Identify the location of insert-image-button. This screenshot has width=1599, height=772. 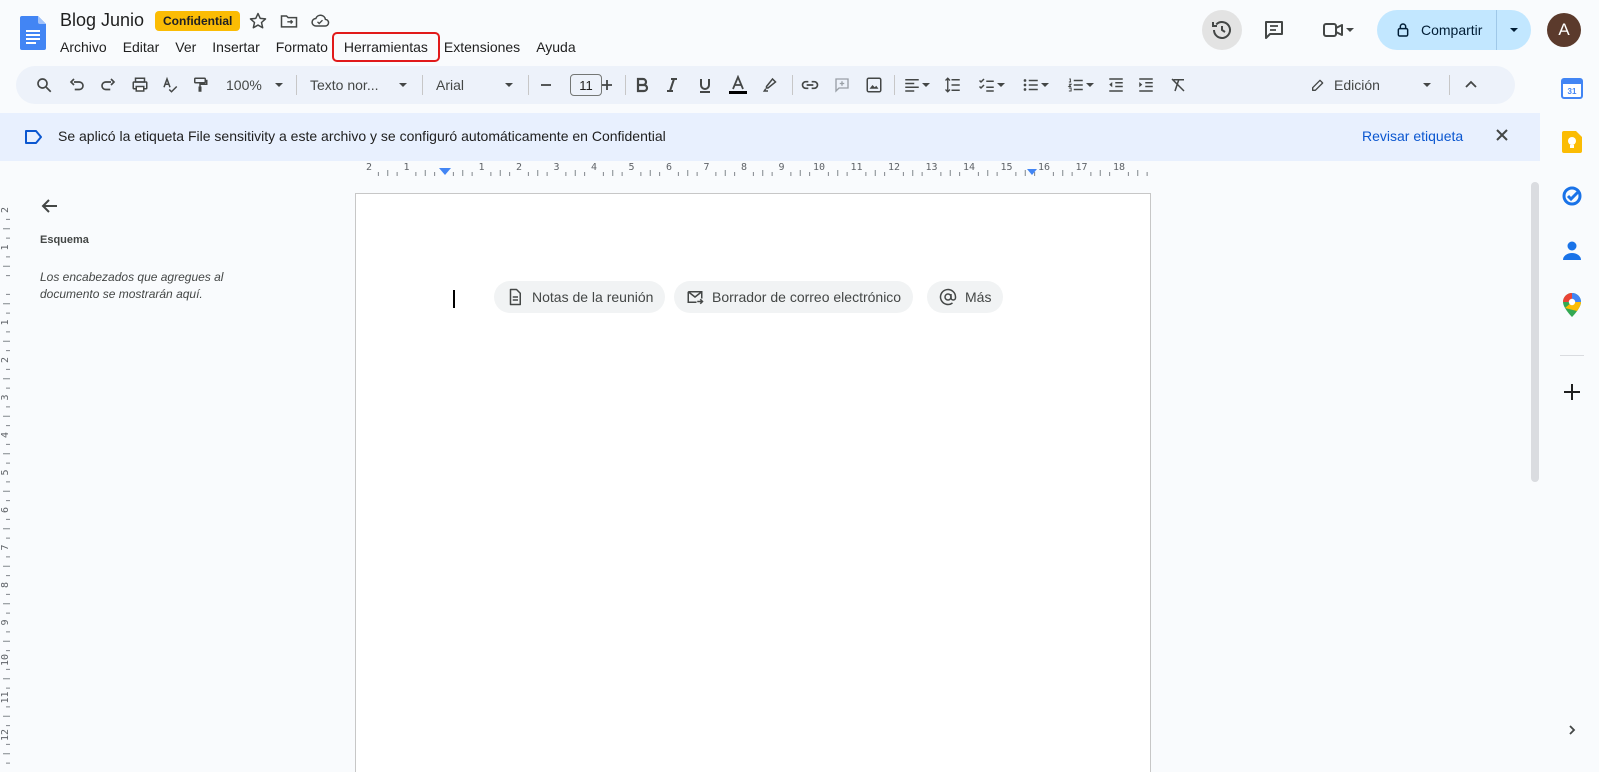
(874, 85).